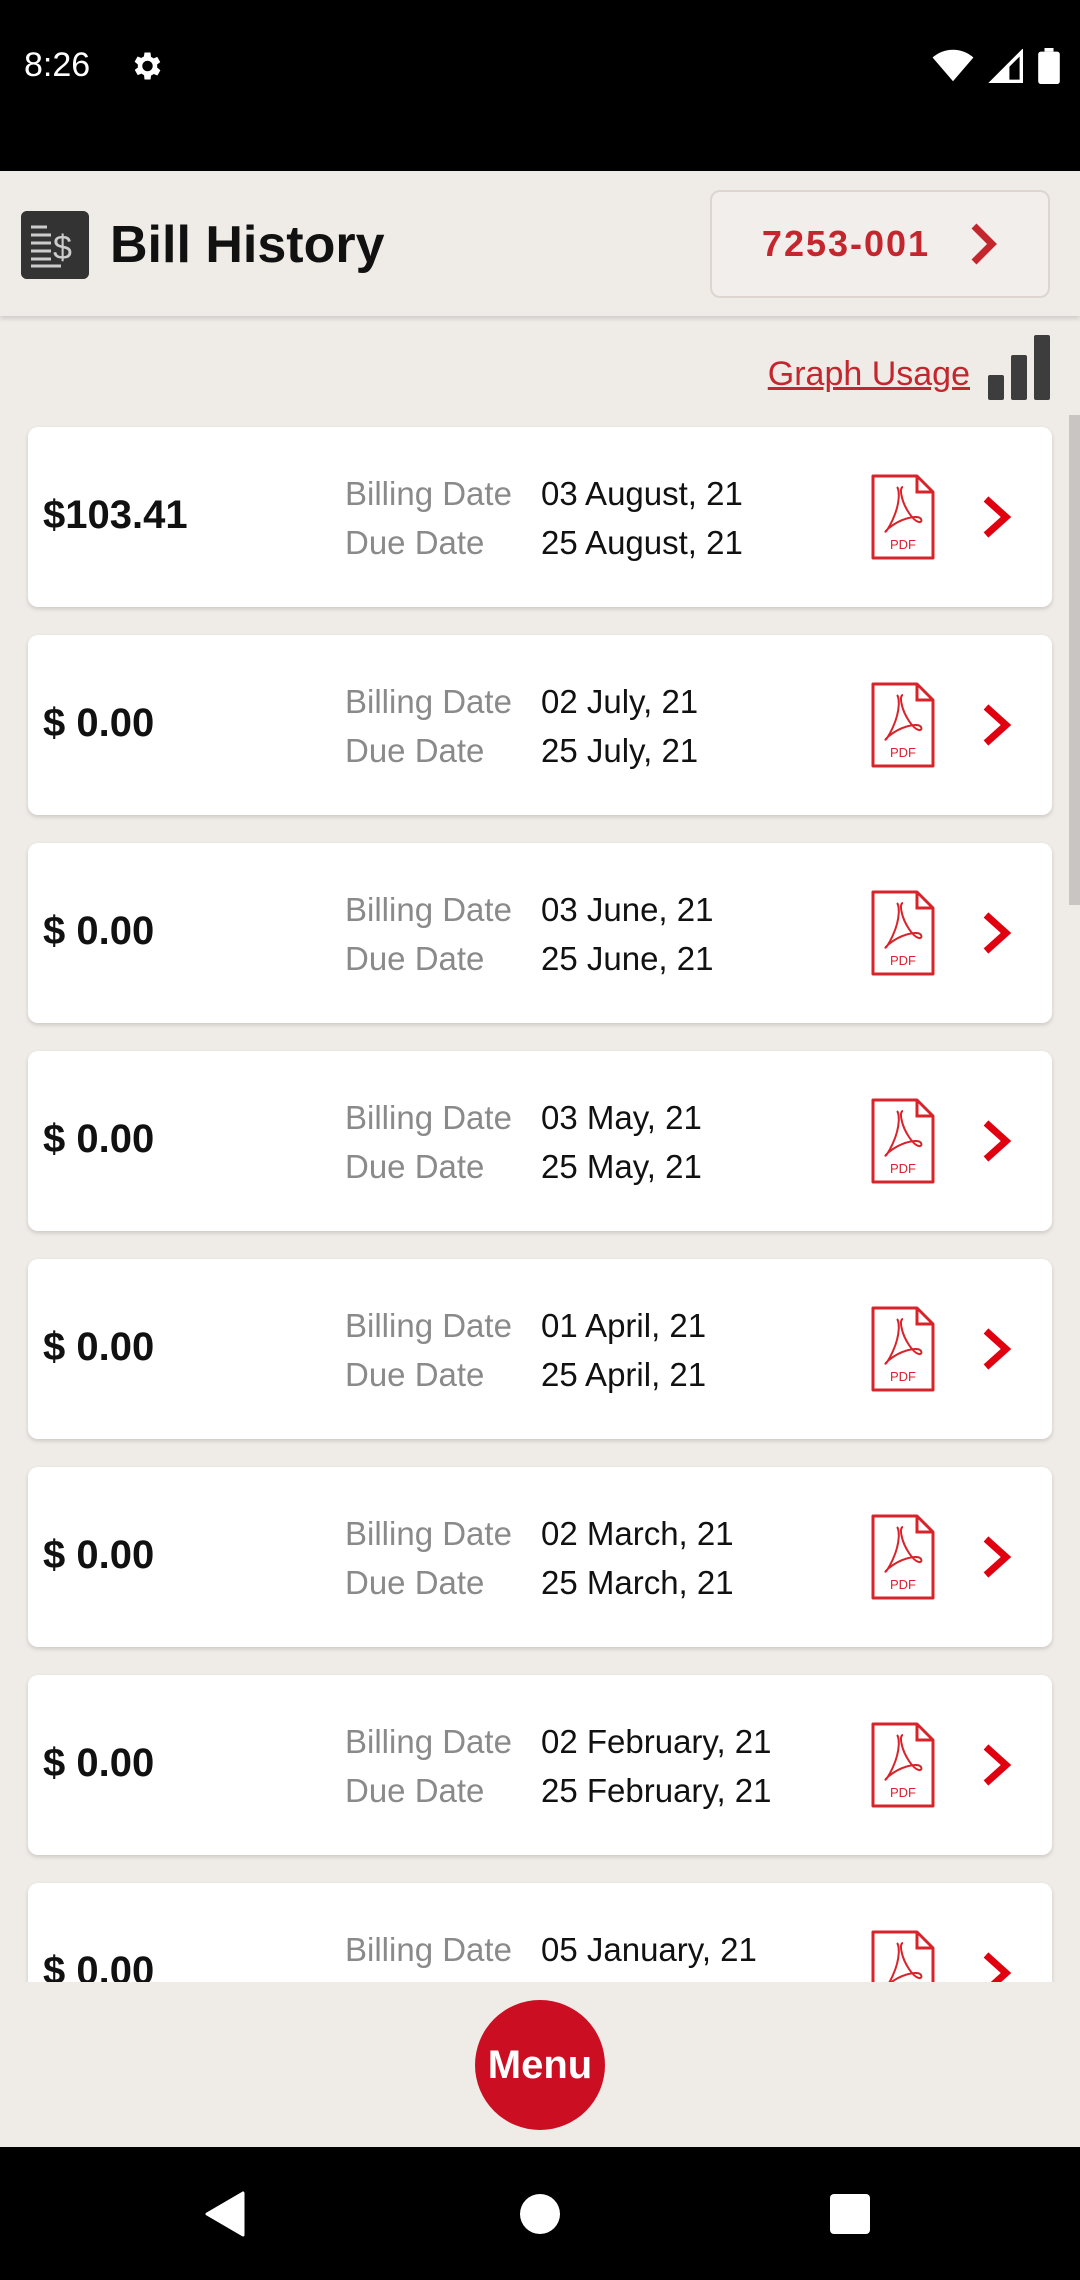 This screenshot has width=1080, height=2280. Describe the element at coordinates (620, 701) in the screenshot. I see `billing-date-value: 02 July, 21` at that location.